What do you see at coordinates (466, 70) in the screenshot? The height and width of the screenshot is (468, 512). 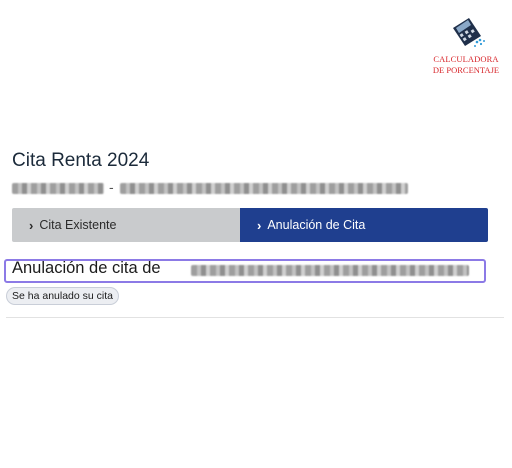 I see `logo-text-line2: DE PORCENTAJE` at bounding box center [466, 70].